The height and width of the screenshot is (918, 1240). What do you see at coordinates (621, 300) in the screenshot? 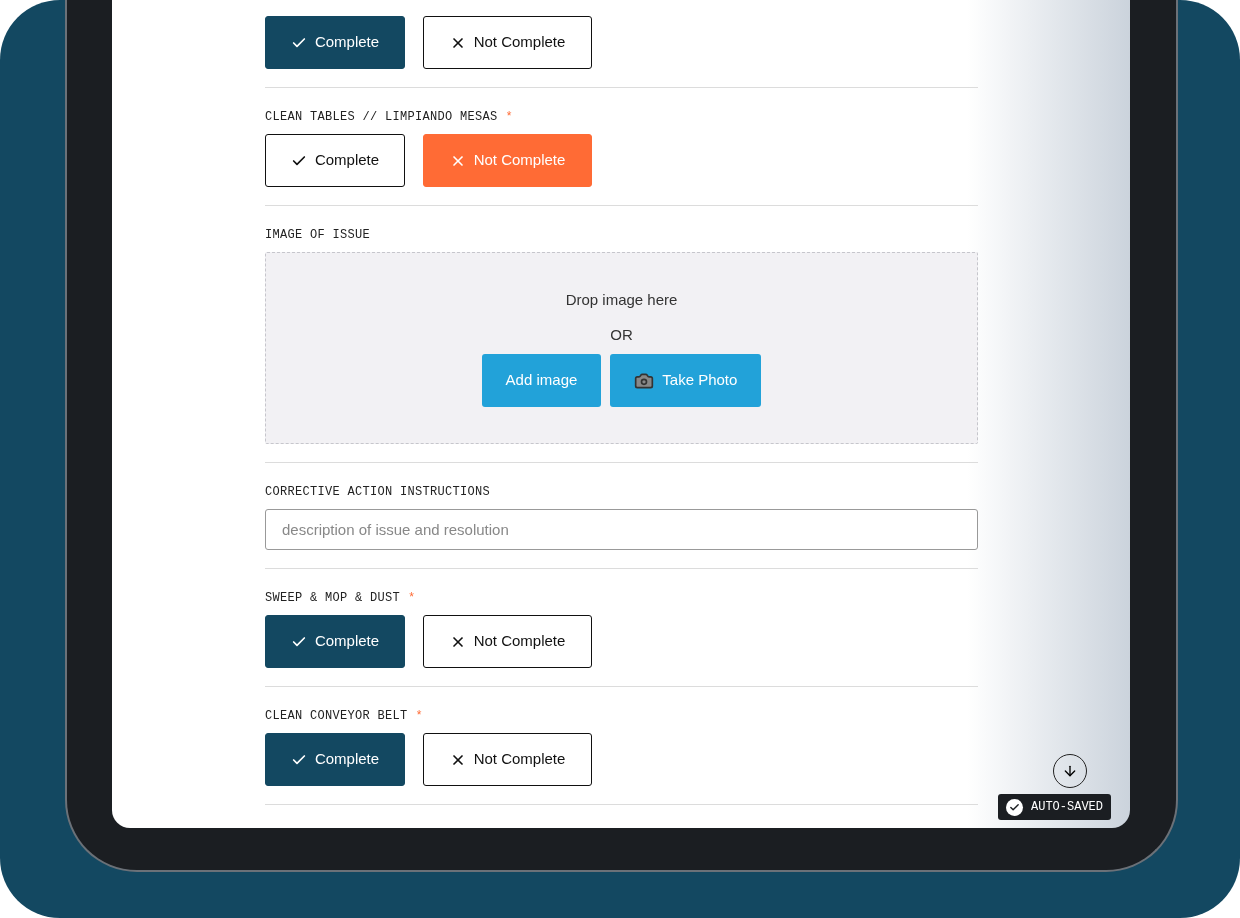
I see `drop-hint: Drop image here` at bounding box center [621, 300].